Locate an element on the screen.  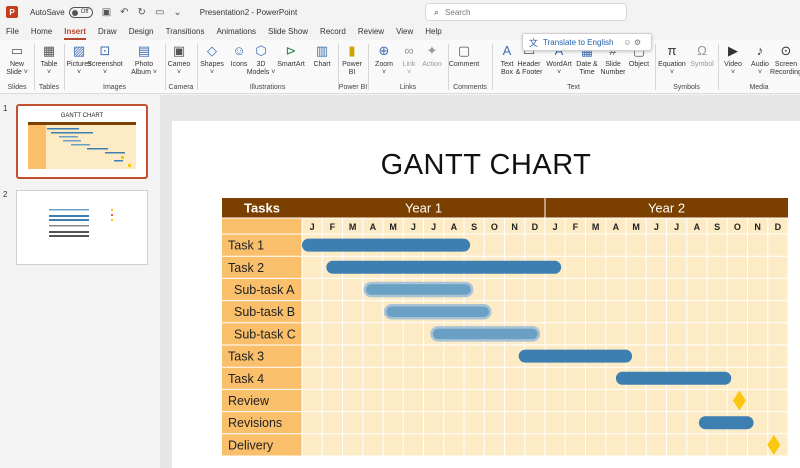
gantt-bar-sub-task-b is located at coordinates (437, 311).